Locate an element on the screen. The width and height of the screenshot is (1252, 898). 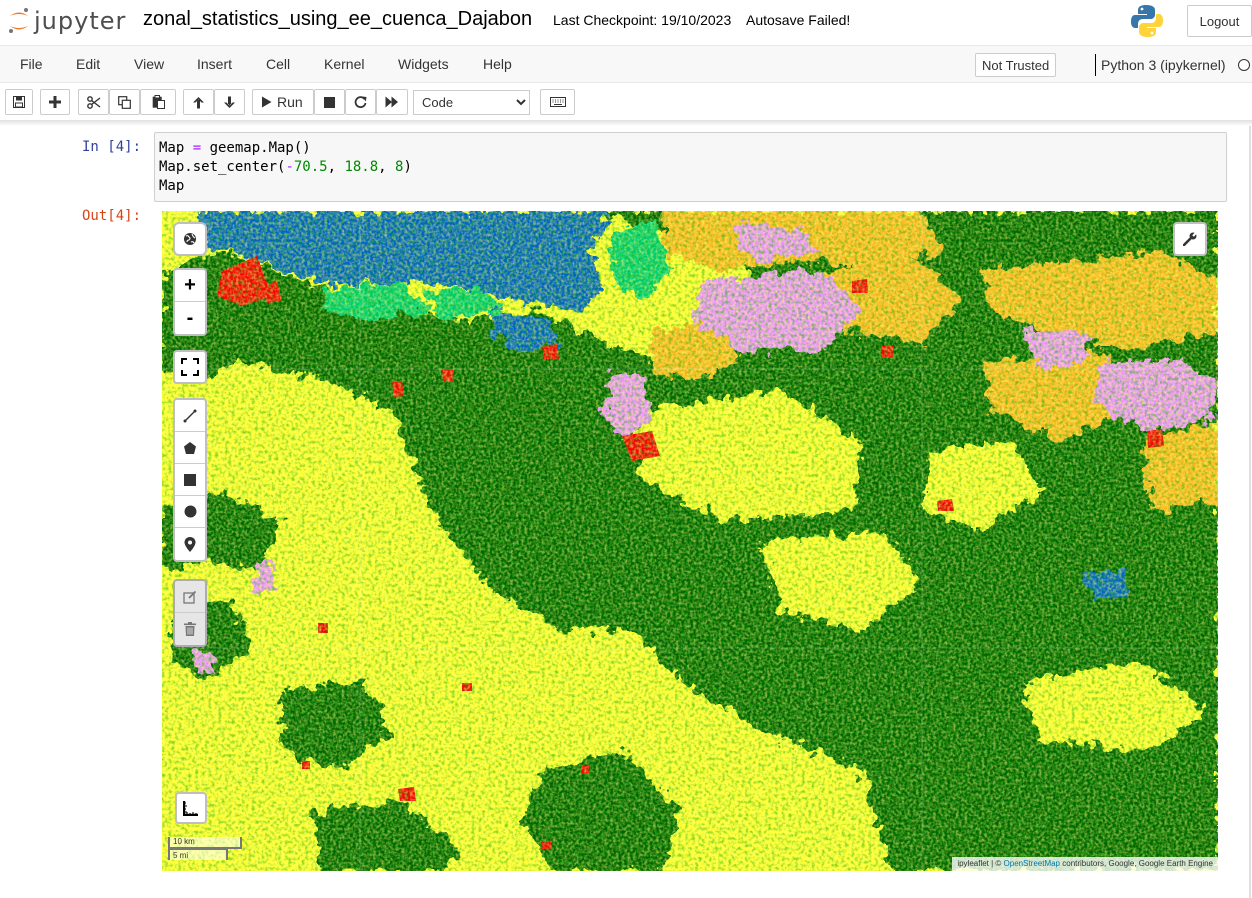
autosave-status: Autosave Failed! is located at coordinates (798, 20).